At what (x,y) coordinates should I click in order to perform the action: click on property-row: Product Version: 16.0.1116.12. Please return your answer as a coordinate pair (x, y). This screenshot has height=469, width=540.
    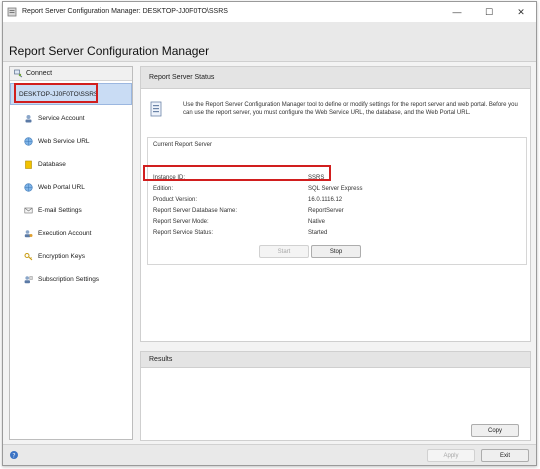
    Looking at the image, I should click on (318, 199).